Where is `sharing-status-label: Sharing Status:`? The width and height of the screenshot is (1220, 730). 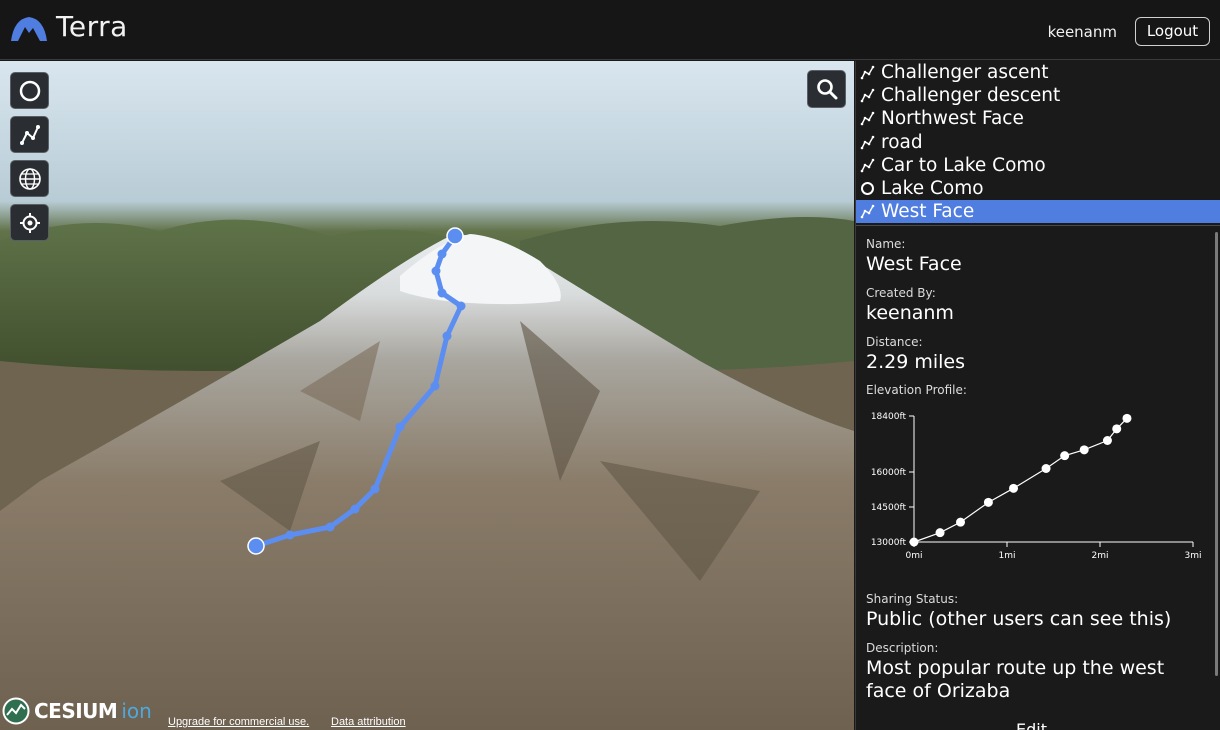 sharing-status-label: Sharing Status: is located at coordinates (912, 599).